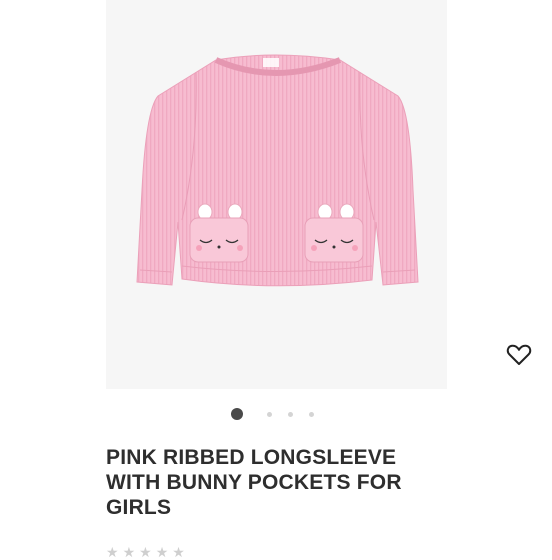  I want to click on rating-stars: ★ ★ ★ ★ ★, so click(145, 552).